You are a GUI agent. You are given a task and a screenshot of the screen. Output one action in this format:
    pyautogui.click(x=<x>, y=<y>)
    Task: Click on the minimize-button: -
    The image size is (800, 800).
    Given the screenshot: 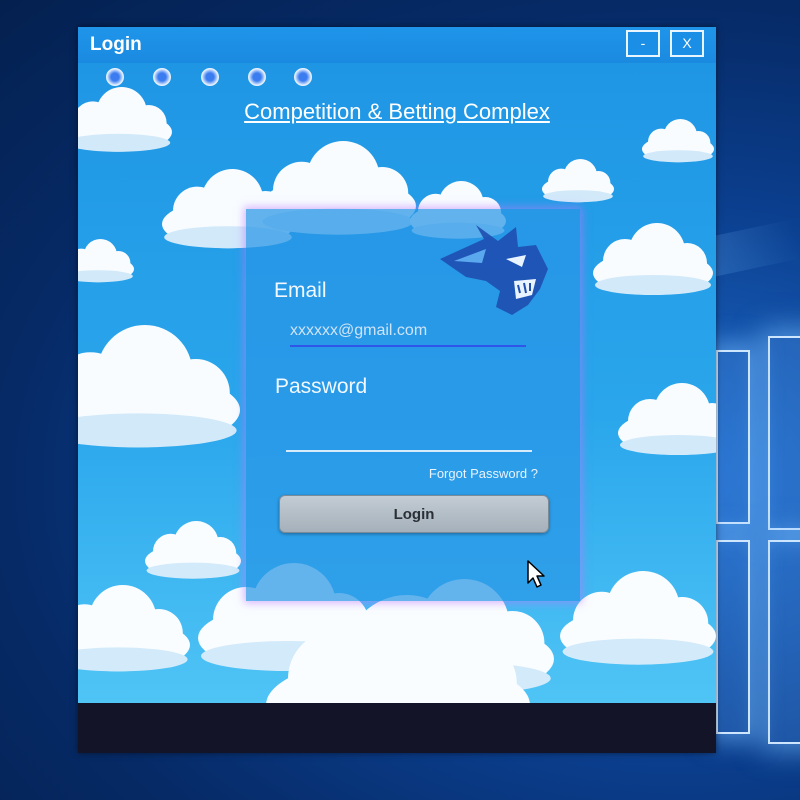 What is the action you would take?
    pyautogui.click(x=643, y=43)
    